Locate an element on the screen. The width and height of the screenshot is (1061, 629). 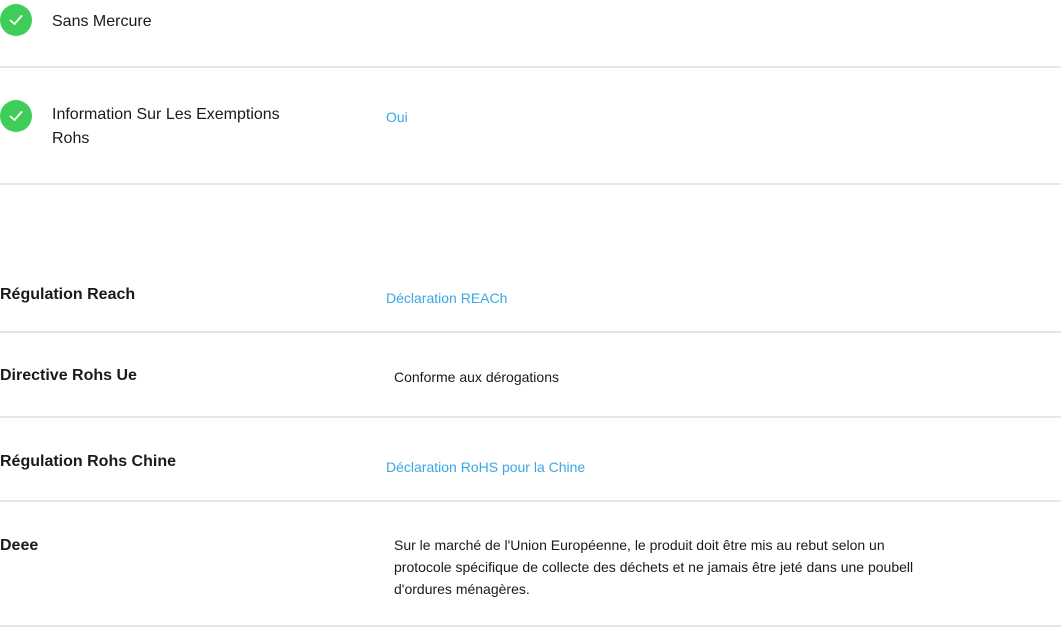
spec-label: Directive Rohs Ue is located at coordinates (68, 375).